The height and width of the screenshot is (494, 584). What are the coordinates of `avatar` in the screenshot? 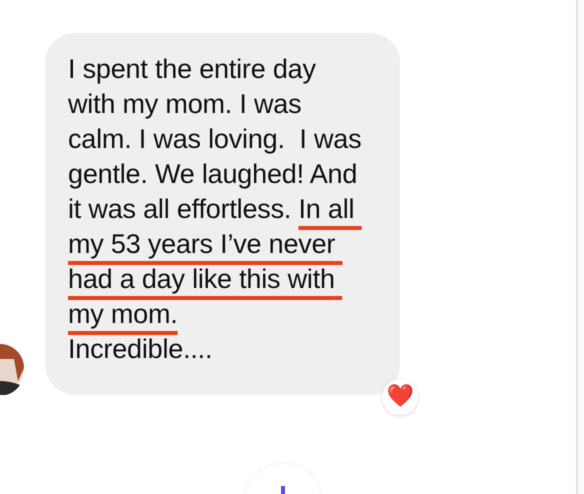 It's located at (12, 368).